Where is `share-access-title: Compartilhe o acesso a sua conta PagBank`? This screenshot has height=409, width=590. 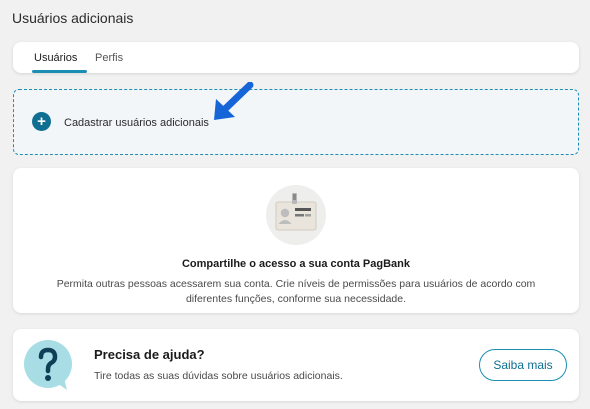
share-access-title: Compartilhe o acesso a sua conta PagBank is located at coordinates (296, 264).